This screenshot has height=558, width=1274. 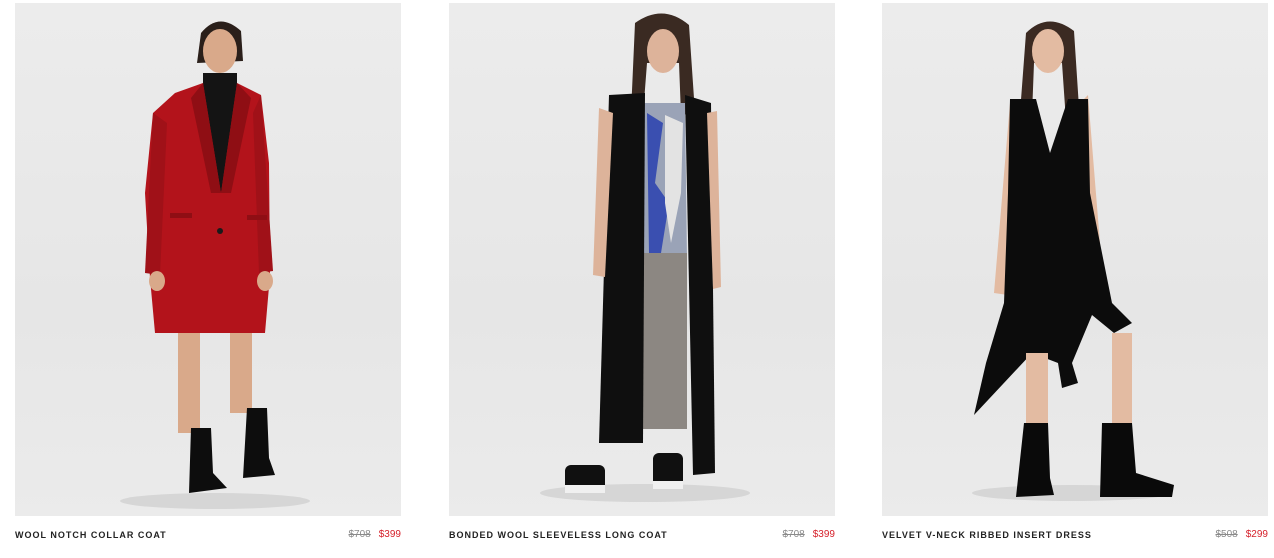 I want to click on product-meta: WOOL NOTCH COLLAR COAT $708 $399, so click(x=208, y=536).